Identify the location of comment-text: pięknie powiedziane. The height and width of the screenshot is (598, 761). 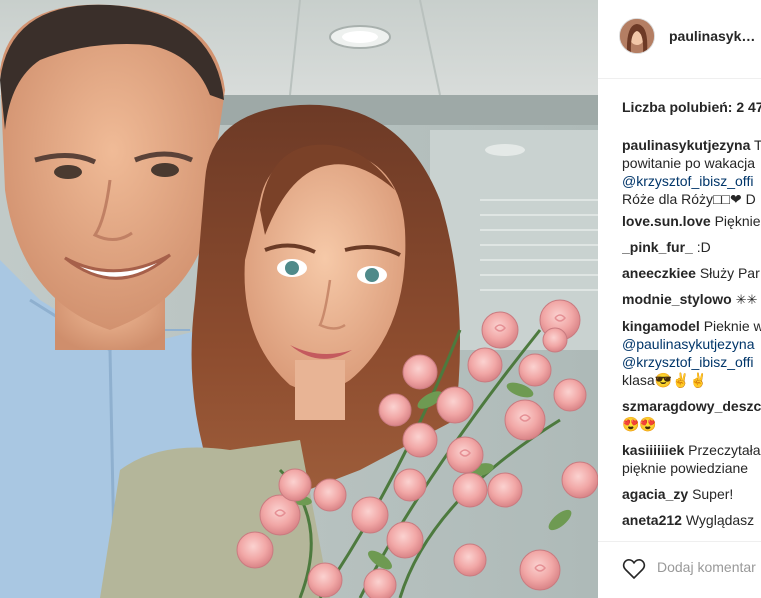
(685, 468).